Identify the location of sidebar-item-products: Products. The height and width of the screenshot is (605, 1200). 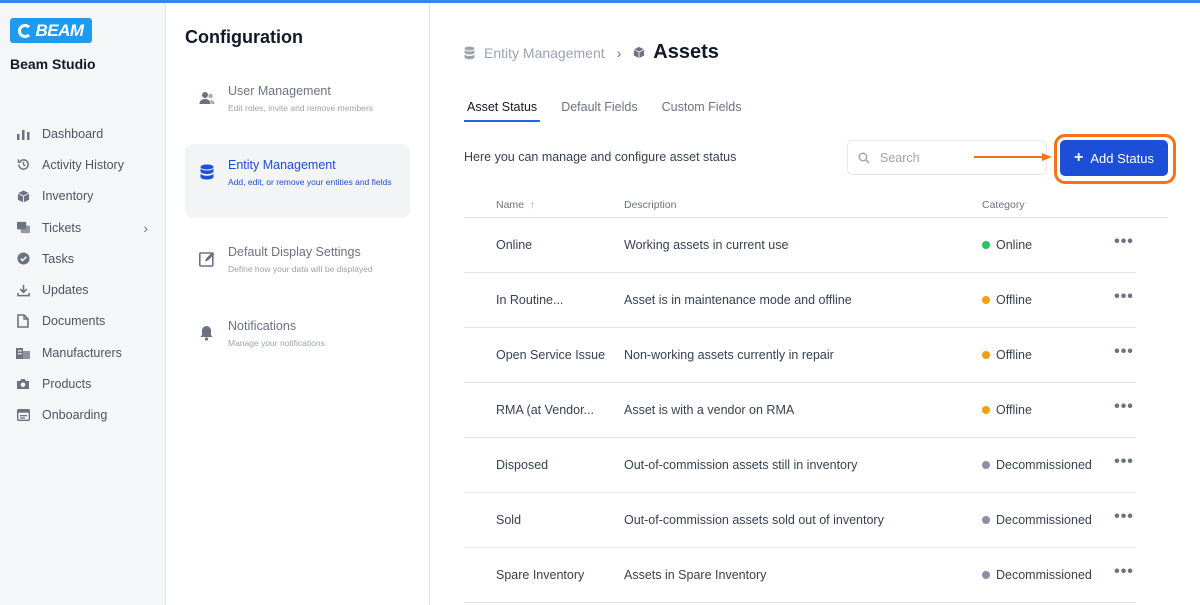
(83, 383).